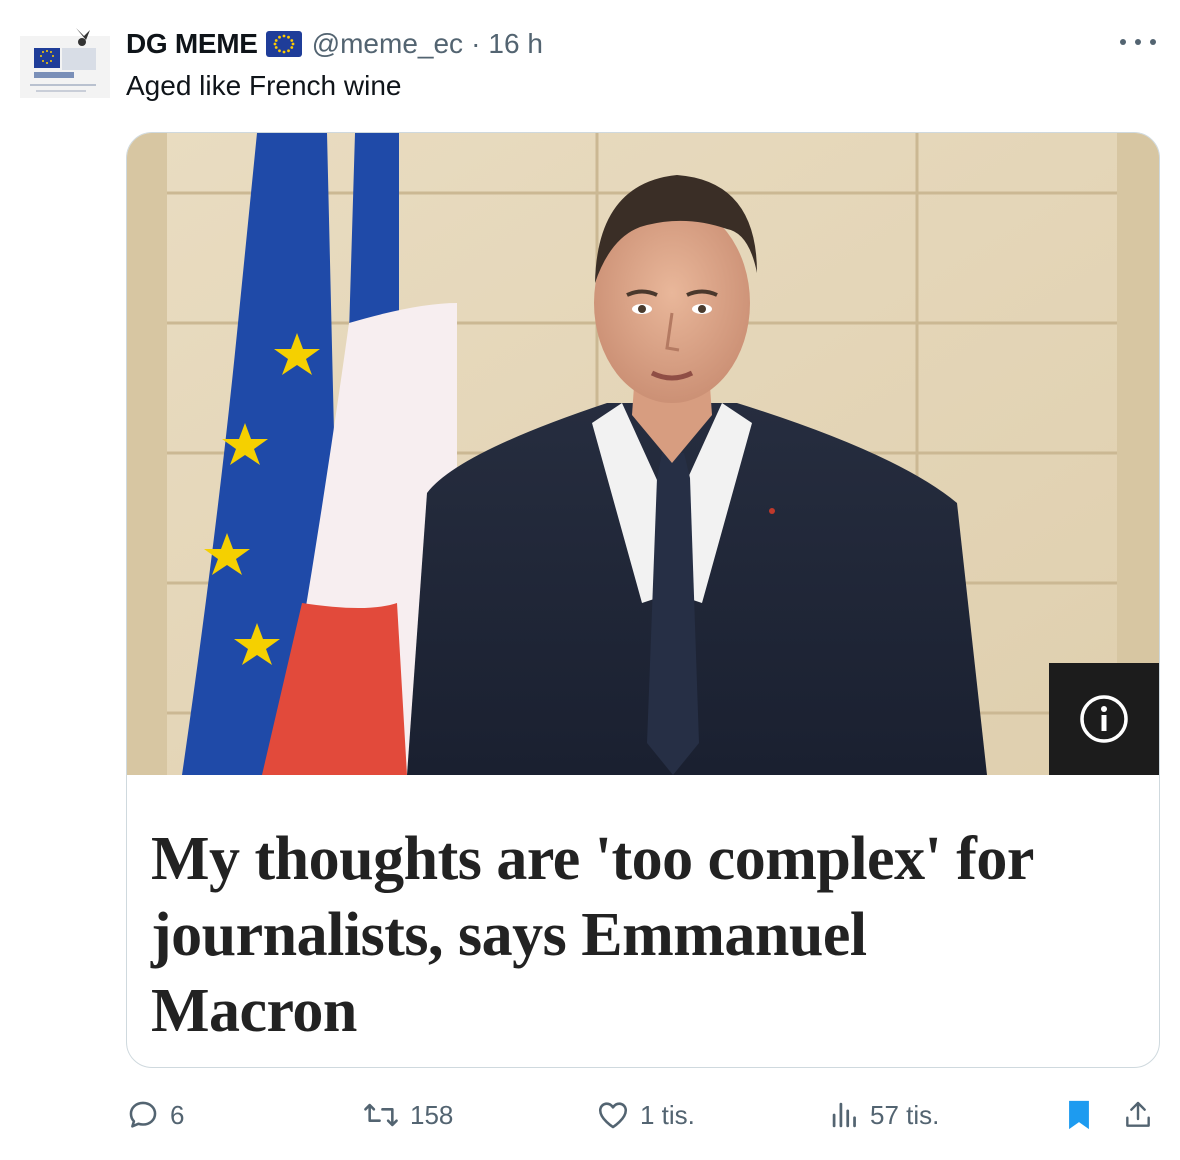 This screenshot has height=1160, width=1180. Describe the element at coordinates (264, 85) in the screenshot. I see `tweet-text: Aged like French wine` at that location.